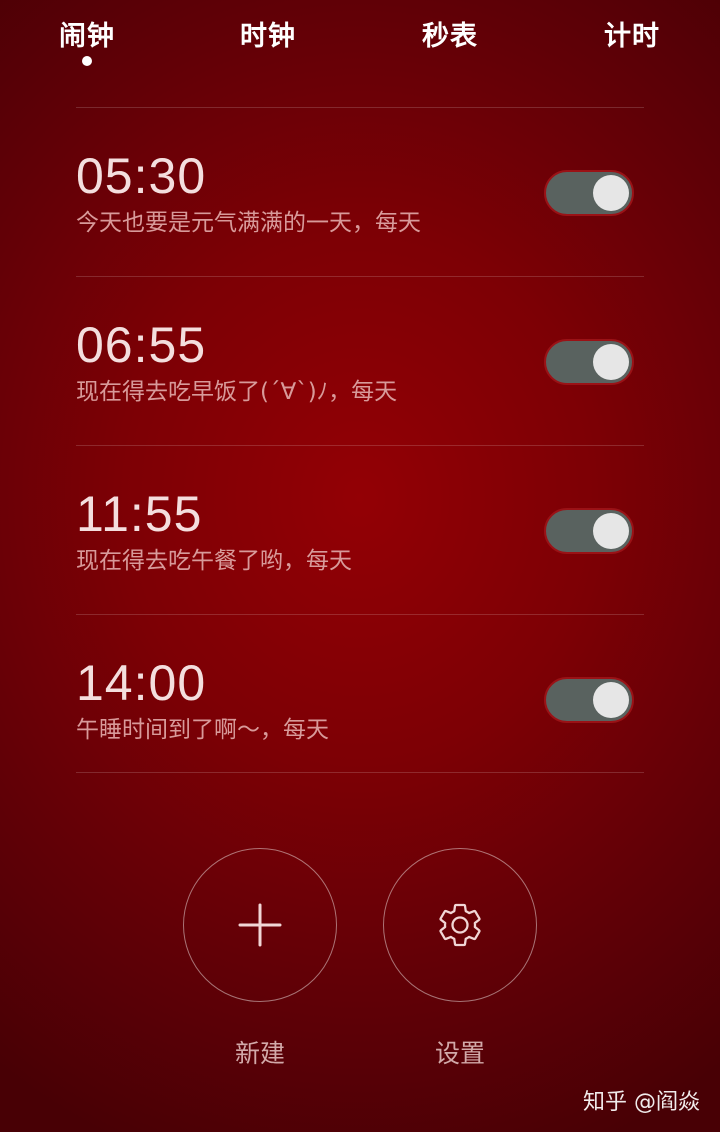 This screenshot has height=1132, width=720. I want to click on settings-label: 设置, so click(459, 1053).